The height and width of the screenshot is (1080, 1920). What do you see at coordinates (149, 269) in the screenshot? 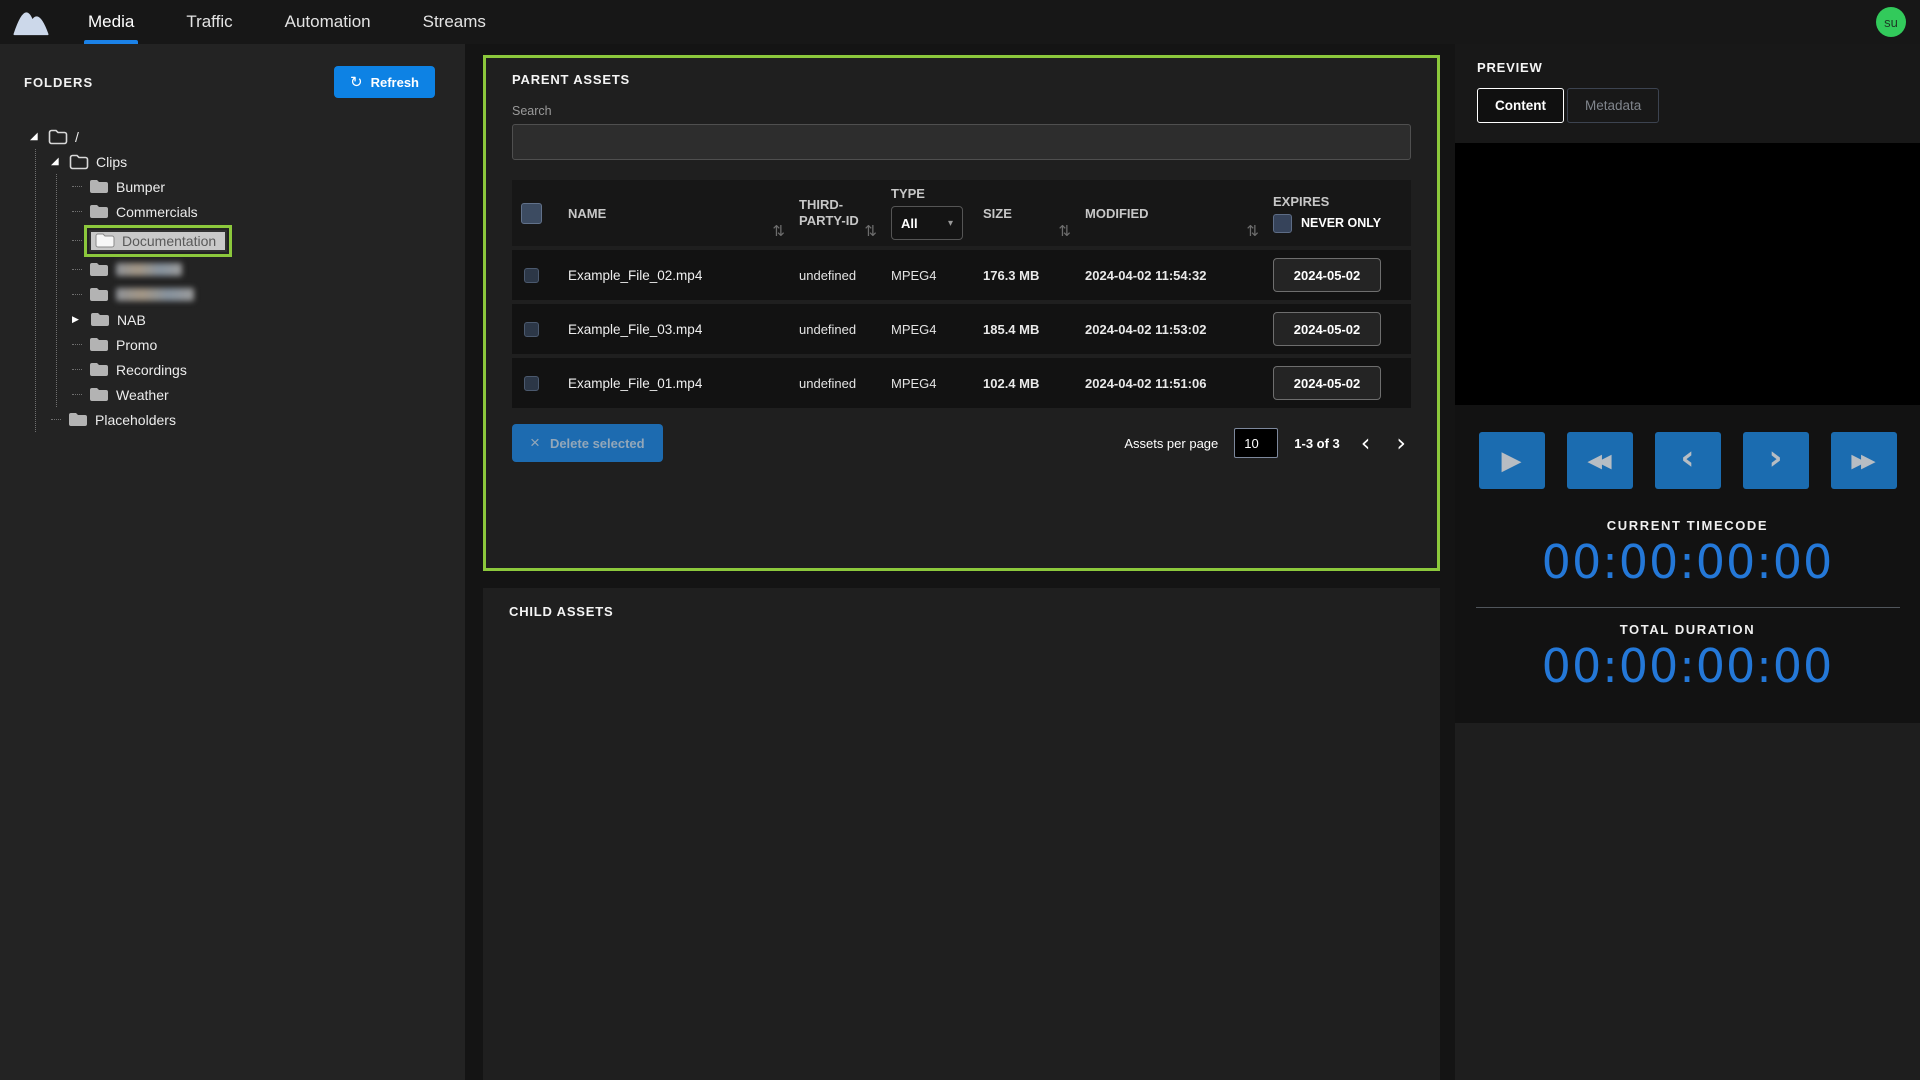
I see `blurred-folder-label` at bounding box center [149, 269].